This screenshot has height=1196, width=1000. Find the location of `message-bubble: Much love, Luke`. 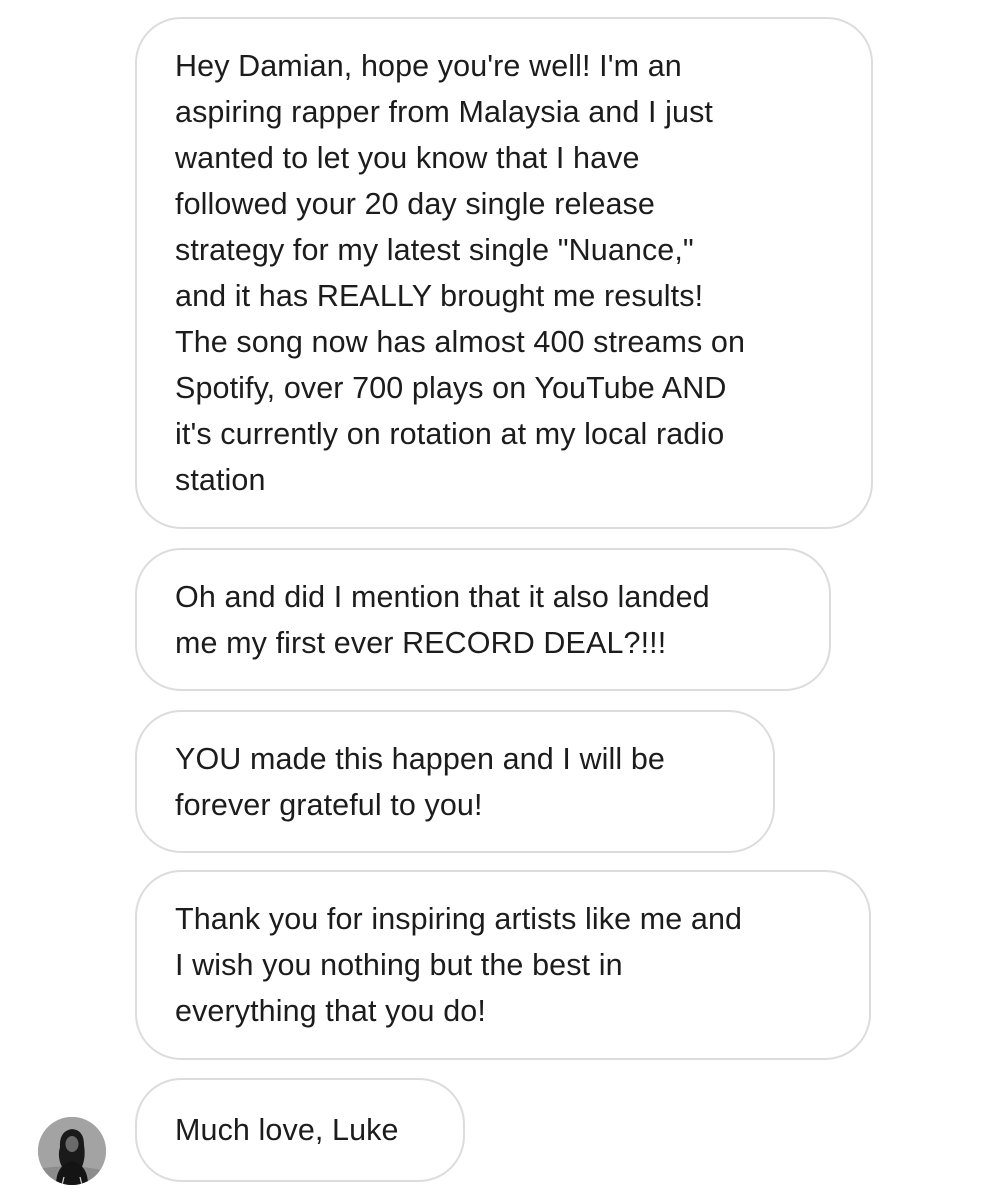

message-bubble: Much love, Luke is located at coordinates (300, 1130).